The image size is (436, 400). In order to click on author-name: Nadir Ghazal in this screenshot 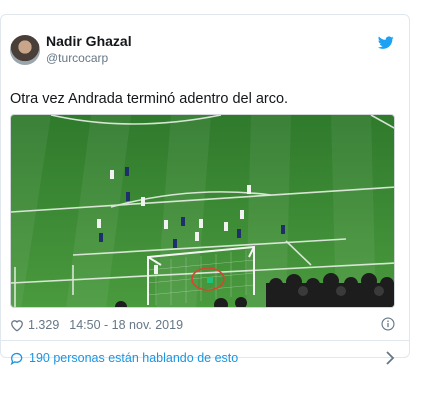, I will do `click(89, 41)`.